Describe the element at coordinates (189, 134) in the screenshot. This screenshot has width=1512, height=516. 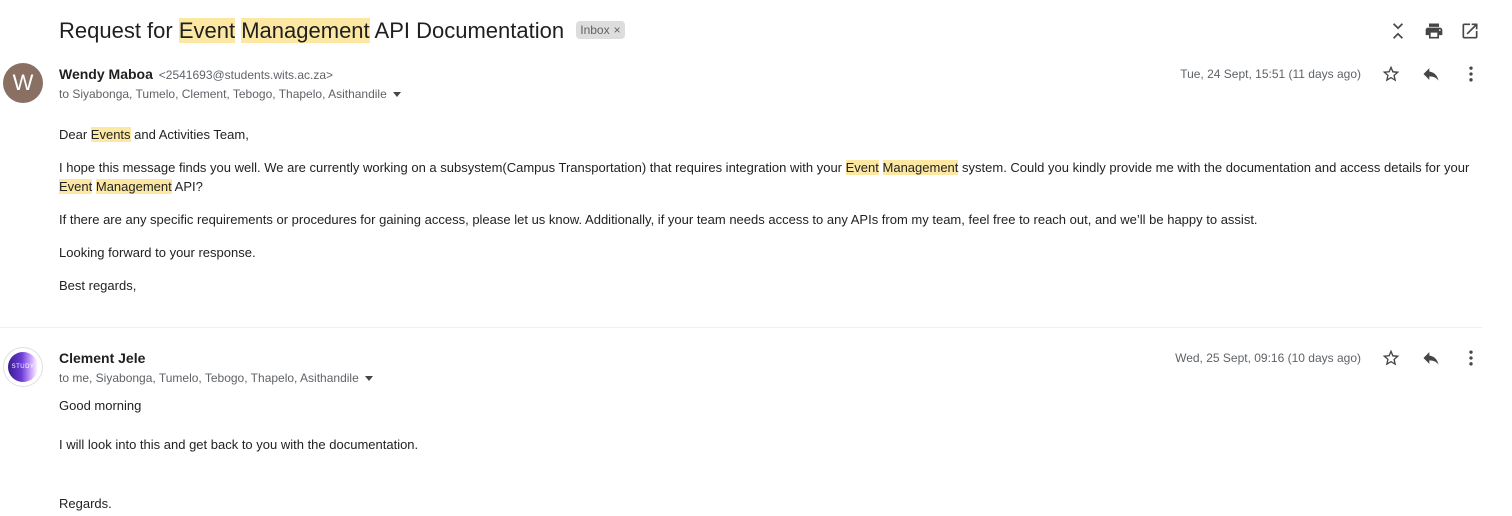
I see `text: and Activities Team,` at that location.